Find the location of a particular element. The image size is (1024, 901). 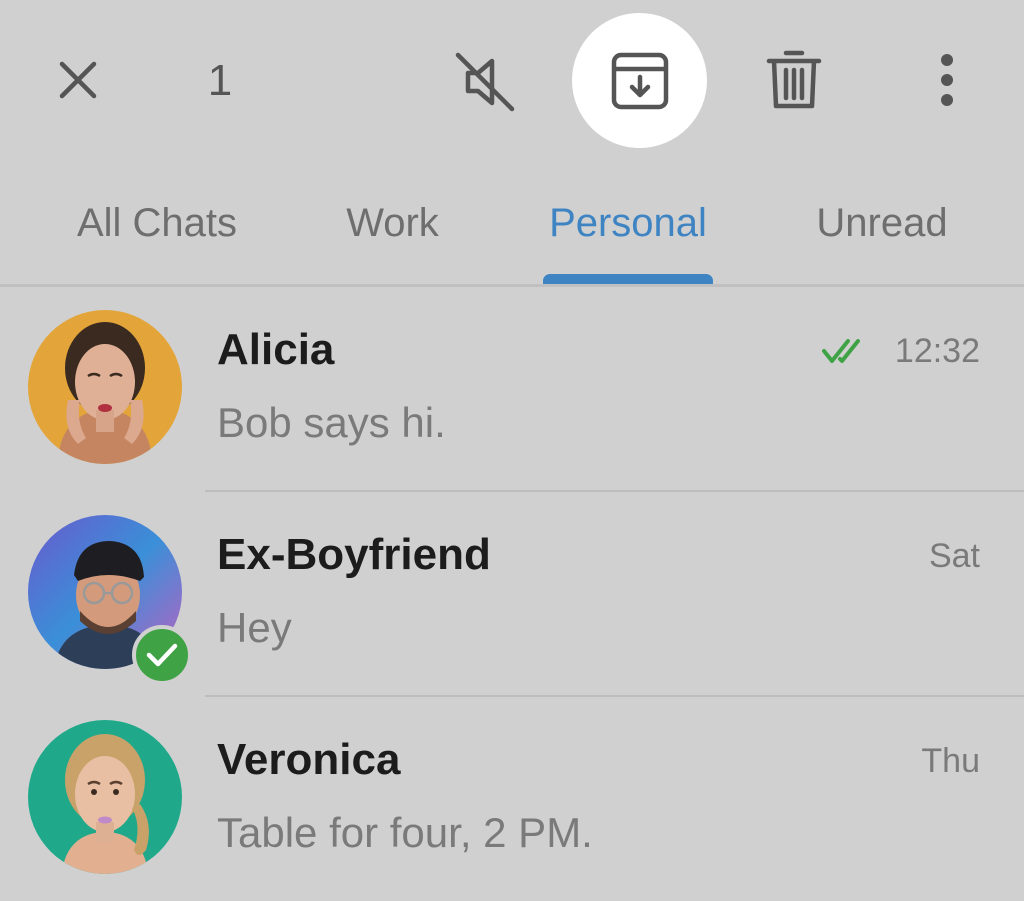

chat-preview: Bob says hi. is located at coordinates (331, 422).